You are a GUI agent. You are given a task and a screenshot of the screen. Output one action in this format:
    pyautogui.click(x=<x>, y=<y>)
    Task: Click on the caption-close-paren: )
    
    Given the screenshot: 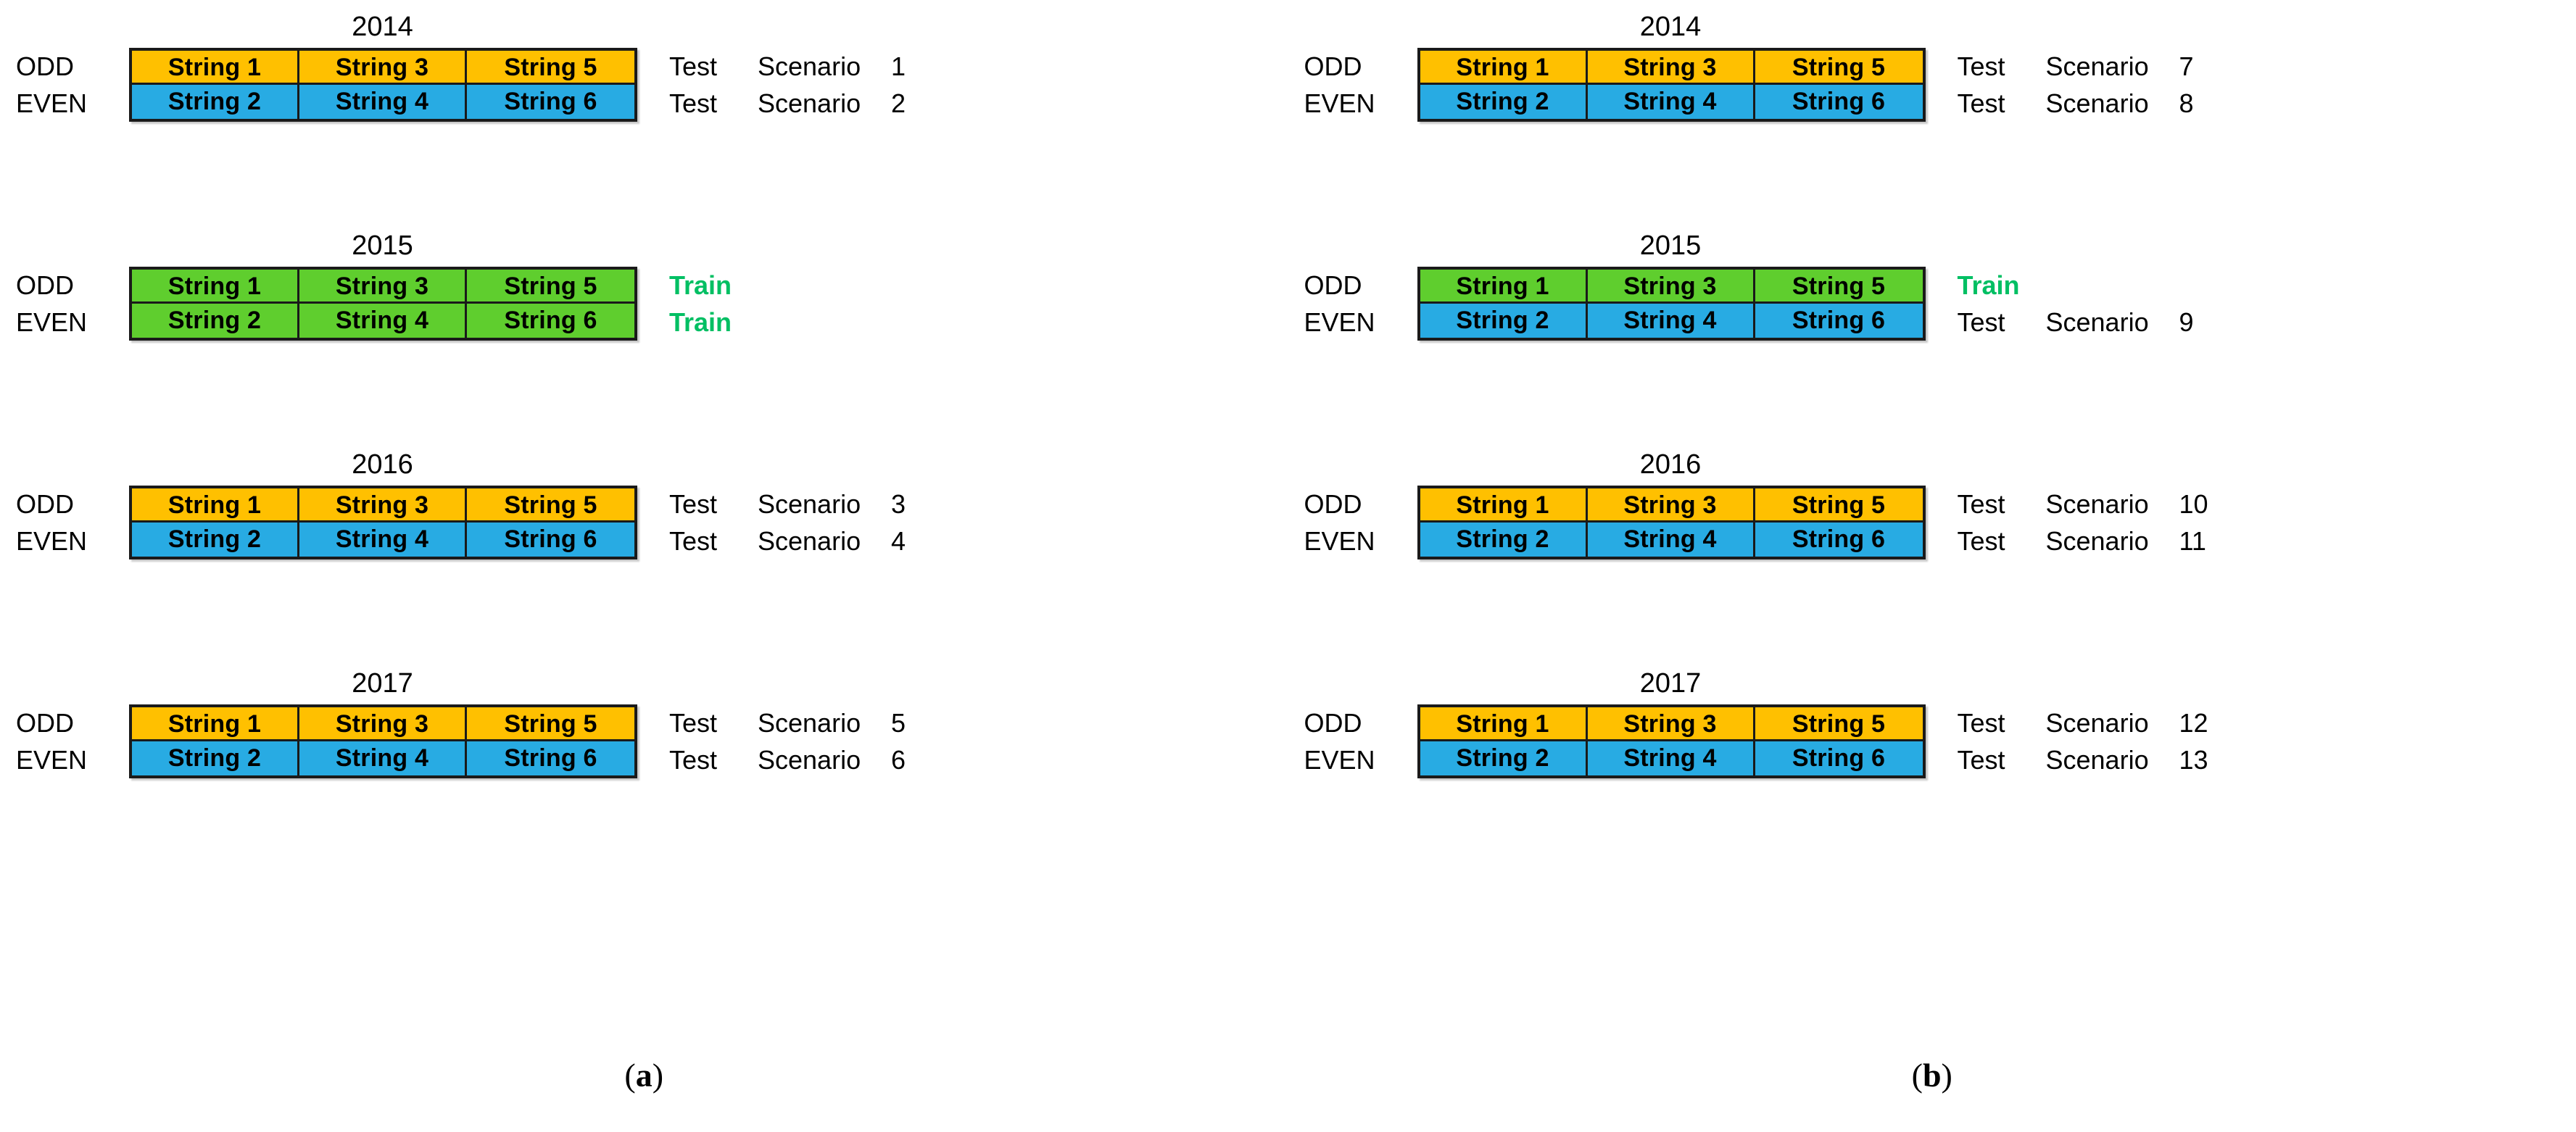 What is the action you would take?
    pyautogui.click(x=658, y=1075)
    